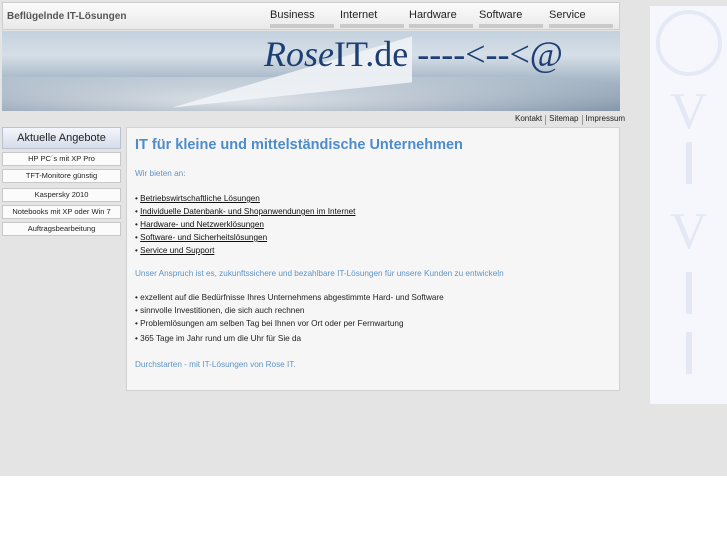 This screenshot has height=545, width=727. I want to click on nav-label: Service, so click(567, 15).